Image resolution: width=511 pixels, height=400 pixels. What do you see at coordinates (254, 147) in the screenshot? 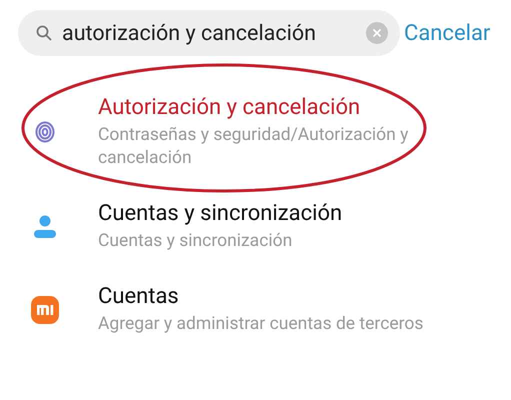
I see `result-subtitle: Contraseñas y seguridad/Autorización y cancelación` at bounding box center [254, 147].